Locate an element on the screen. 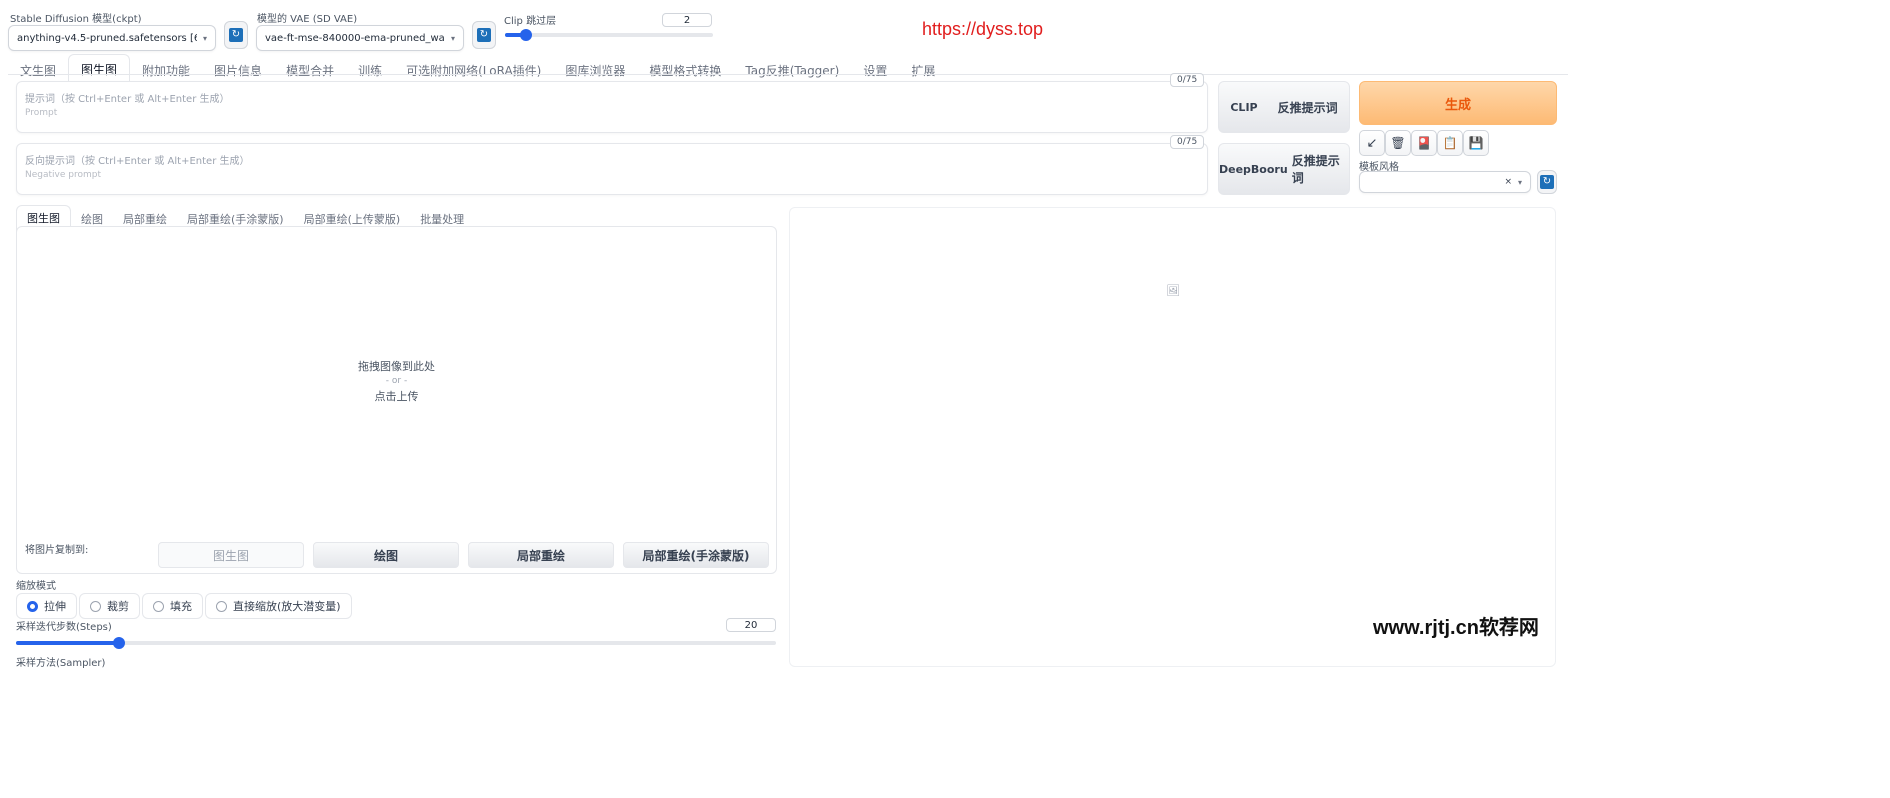 The height and width of the screenshot is (798, 1890). style-refresh-button: ↻ is located at coordinates (1547, 182).